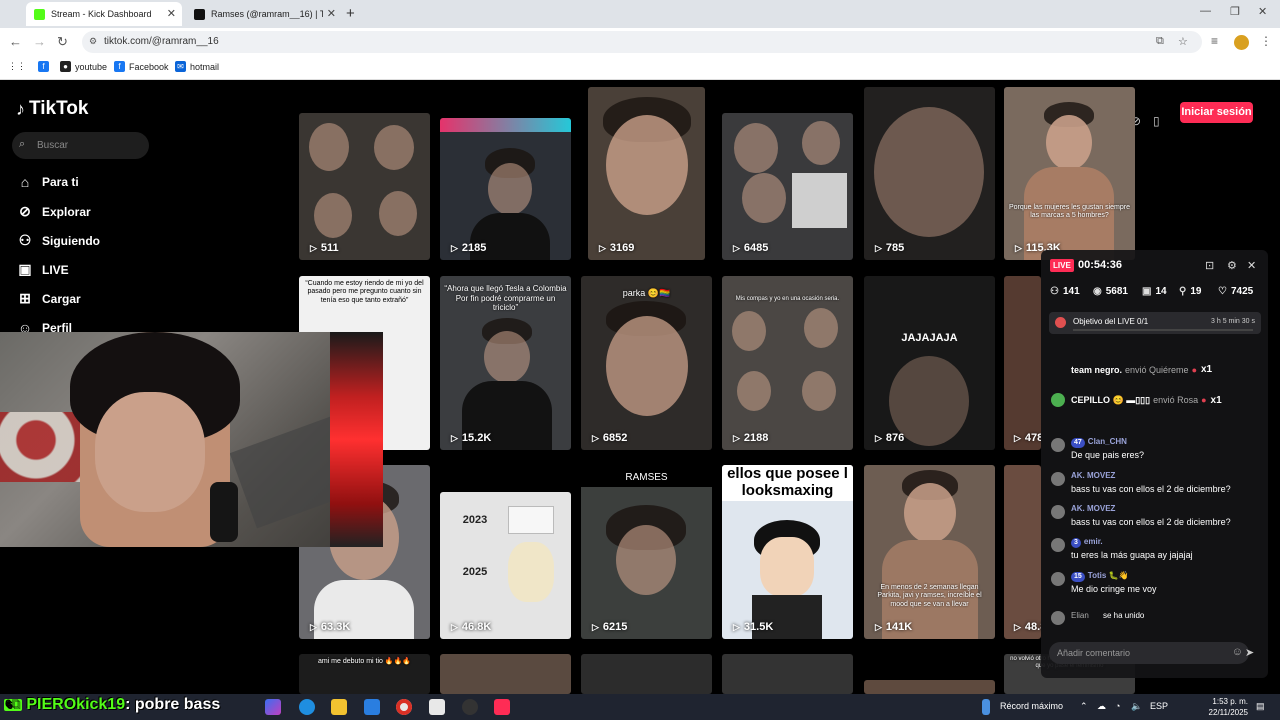 The image size is (1280, 720). Describe the element at coordinates (1062, 265) in the screenshot. I see `live-badge: LIVE` at that location.